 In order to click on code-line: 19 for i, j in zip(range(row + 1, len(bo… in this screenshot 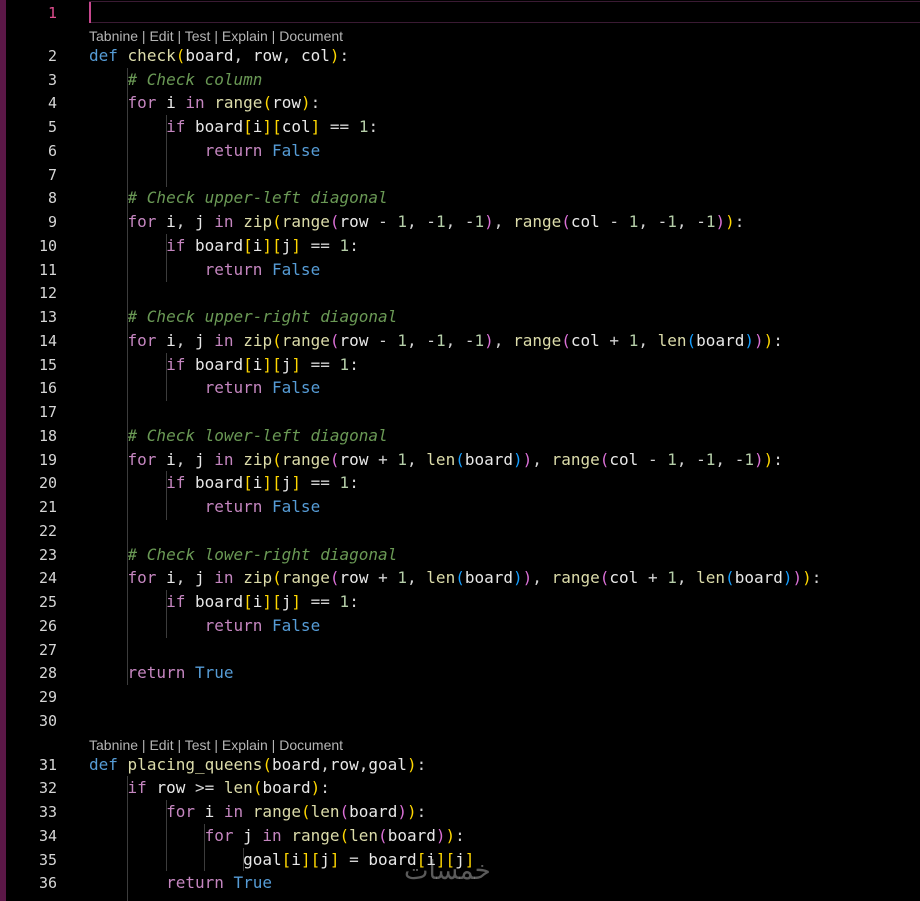, I will do `click(460, 460)`.